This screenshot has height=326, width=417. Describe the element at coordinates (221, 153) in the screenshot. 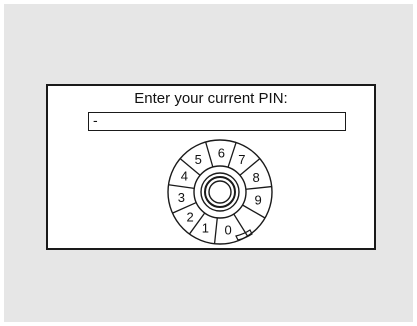

I see `dial-digit-6: 6` at that location.